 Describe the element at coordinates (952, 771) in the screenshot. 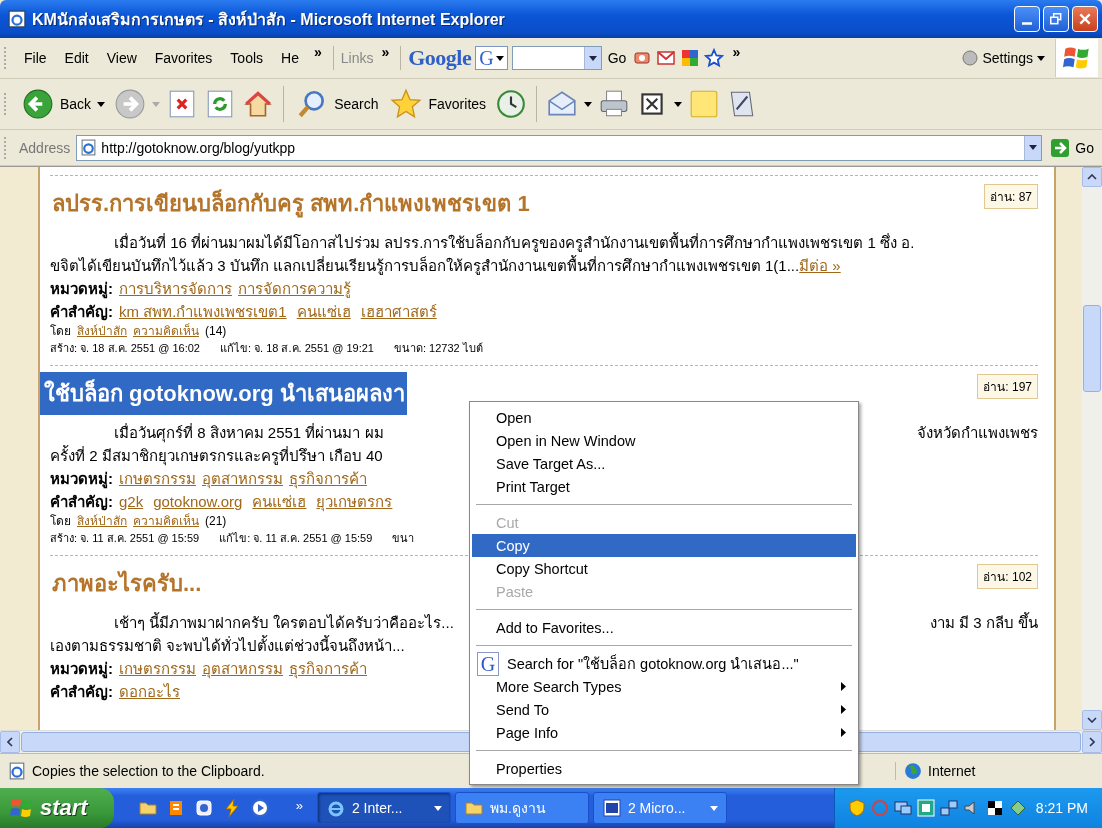

I see `security-zone: Internet` at that location.